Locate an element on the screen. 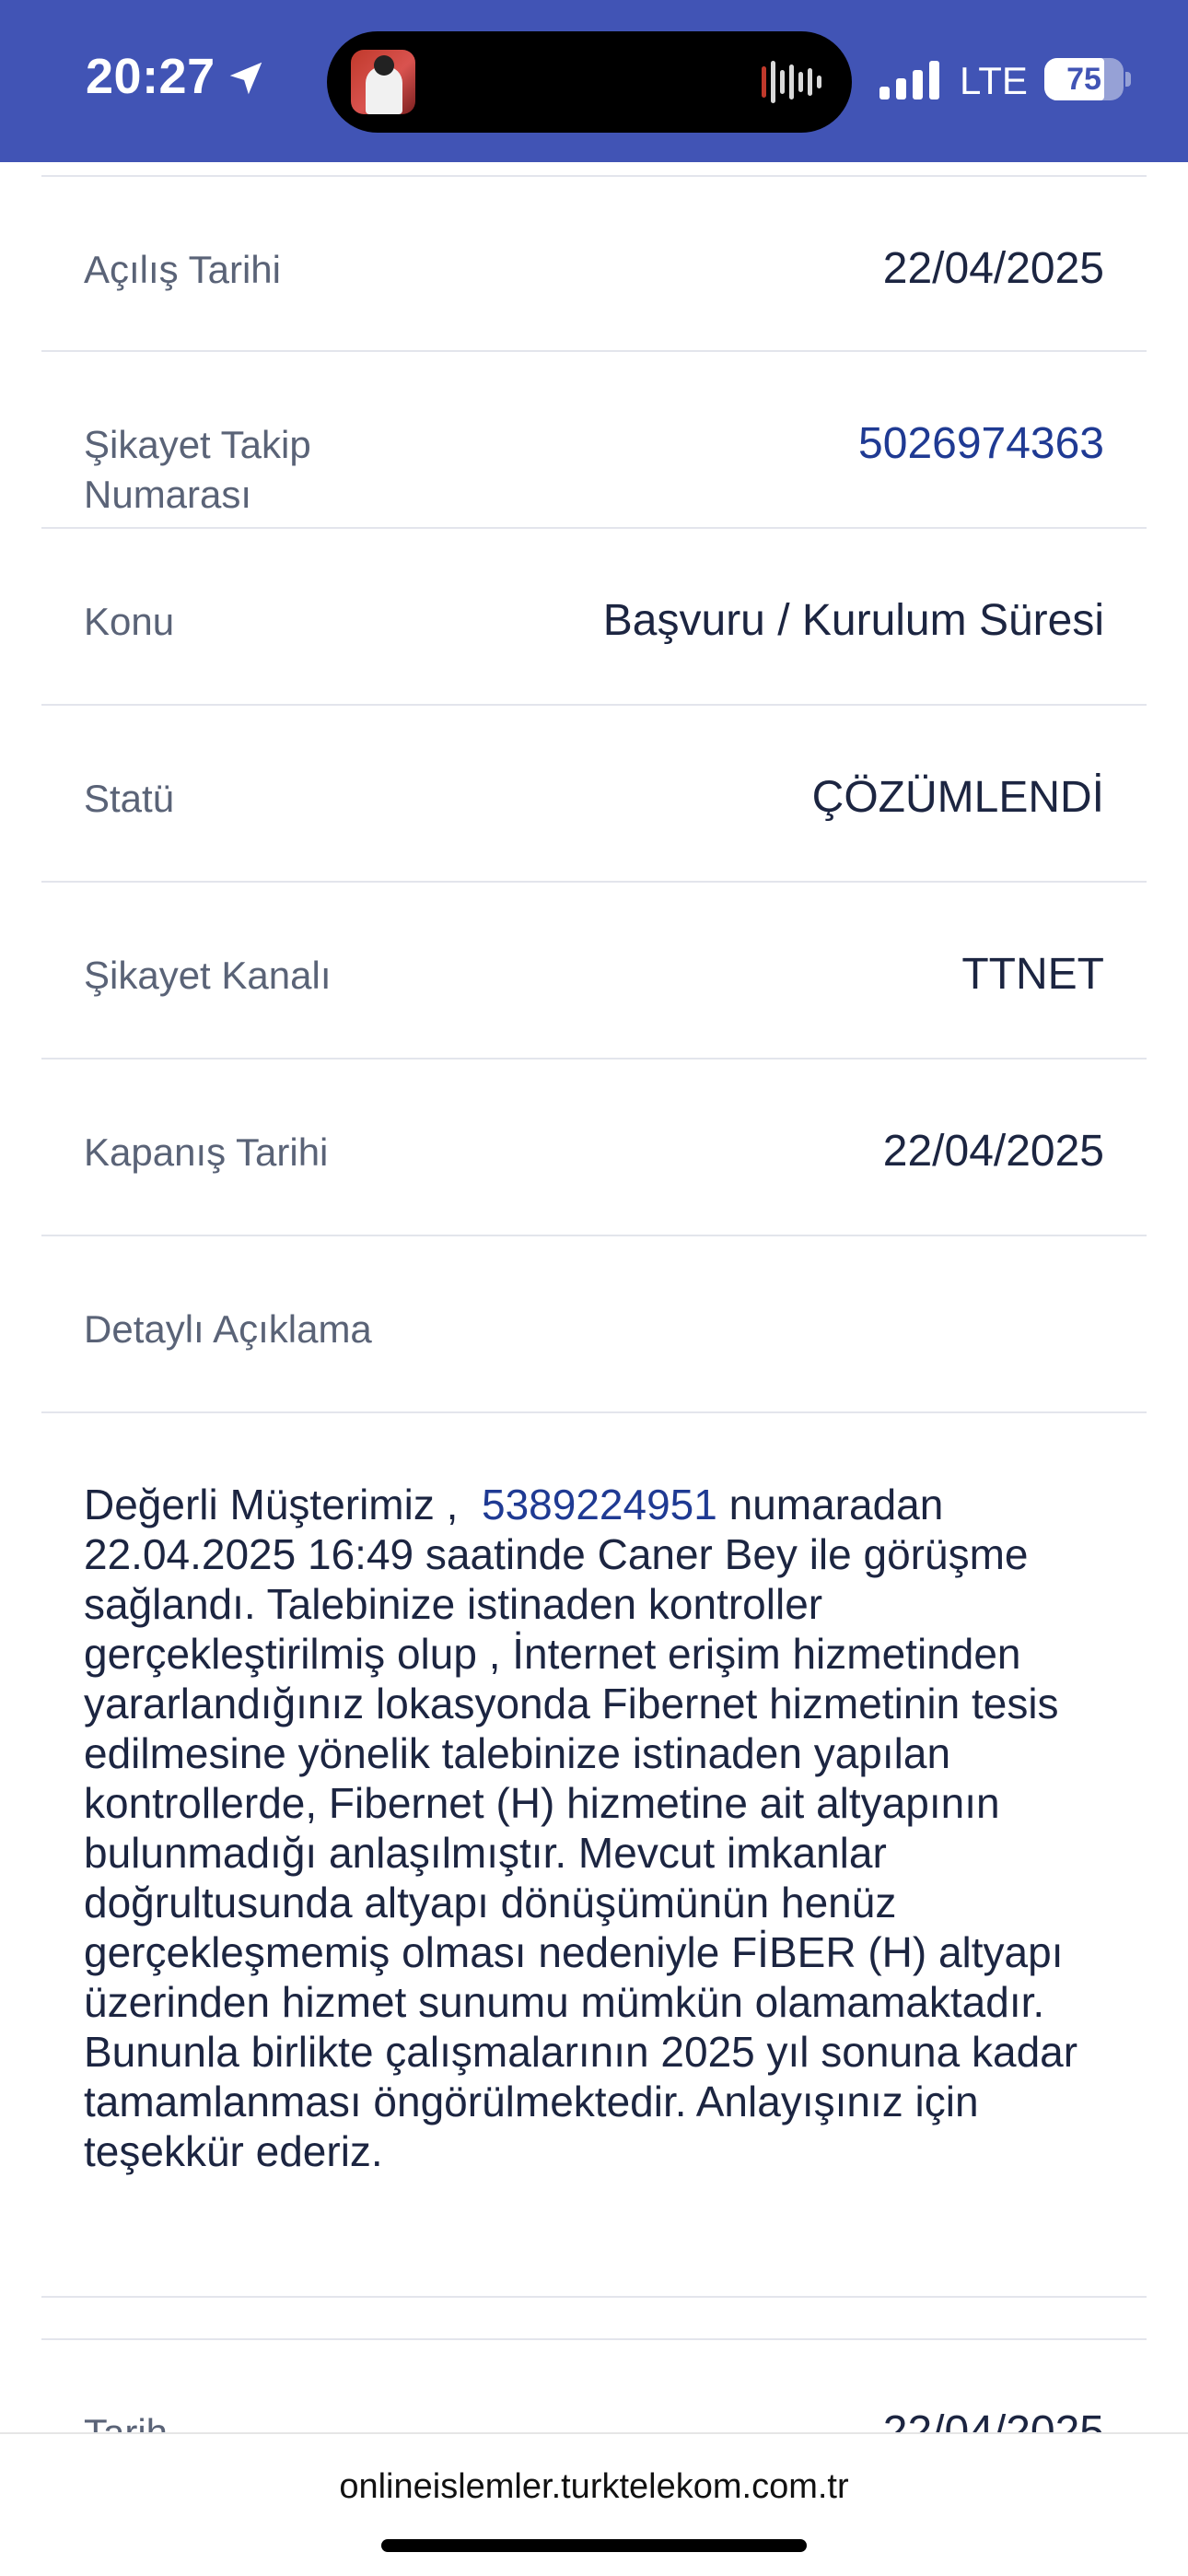  battery-percentage: 75 is located at coordinates (1083, 79).